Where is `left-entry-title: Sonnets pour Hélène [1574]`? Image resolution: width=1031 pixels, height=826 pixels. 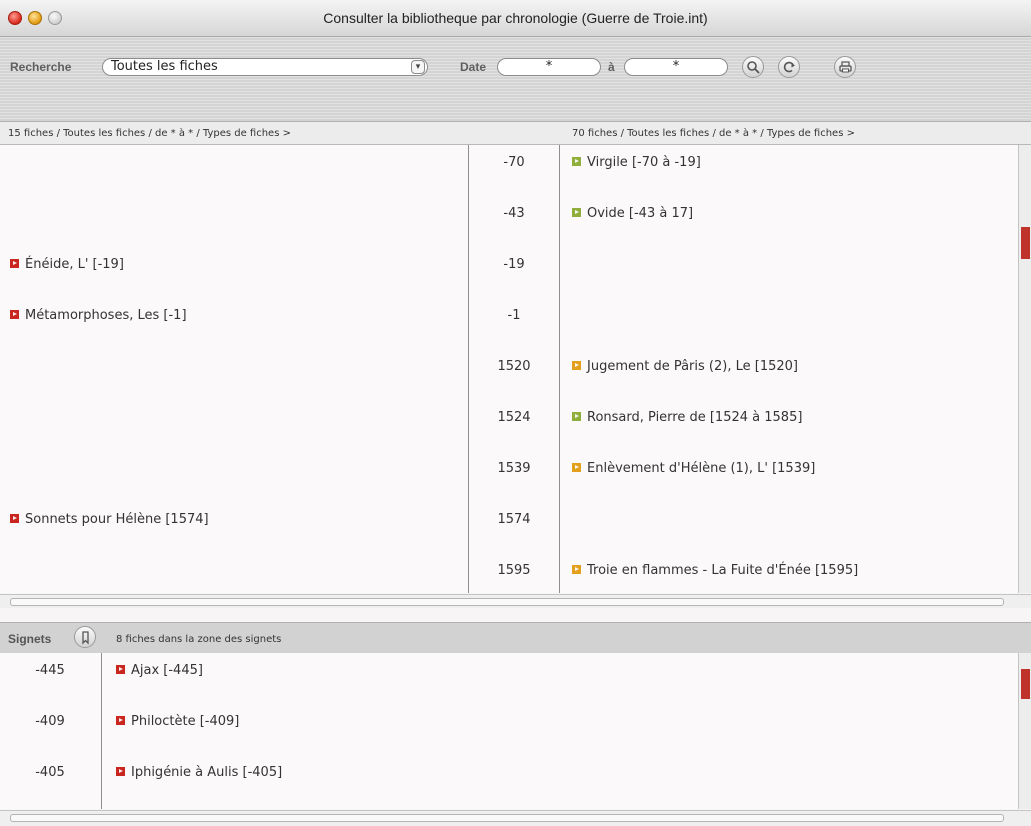 left-entry-title: Sonnets pour Hélène [1574] is located at coordinates (117, 519).